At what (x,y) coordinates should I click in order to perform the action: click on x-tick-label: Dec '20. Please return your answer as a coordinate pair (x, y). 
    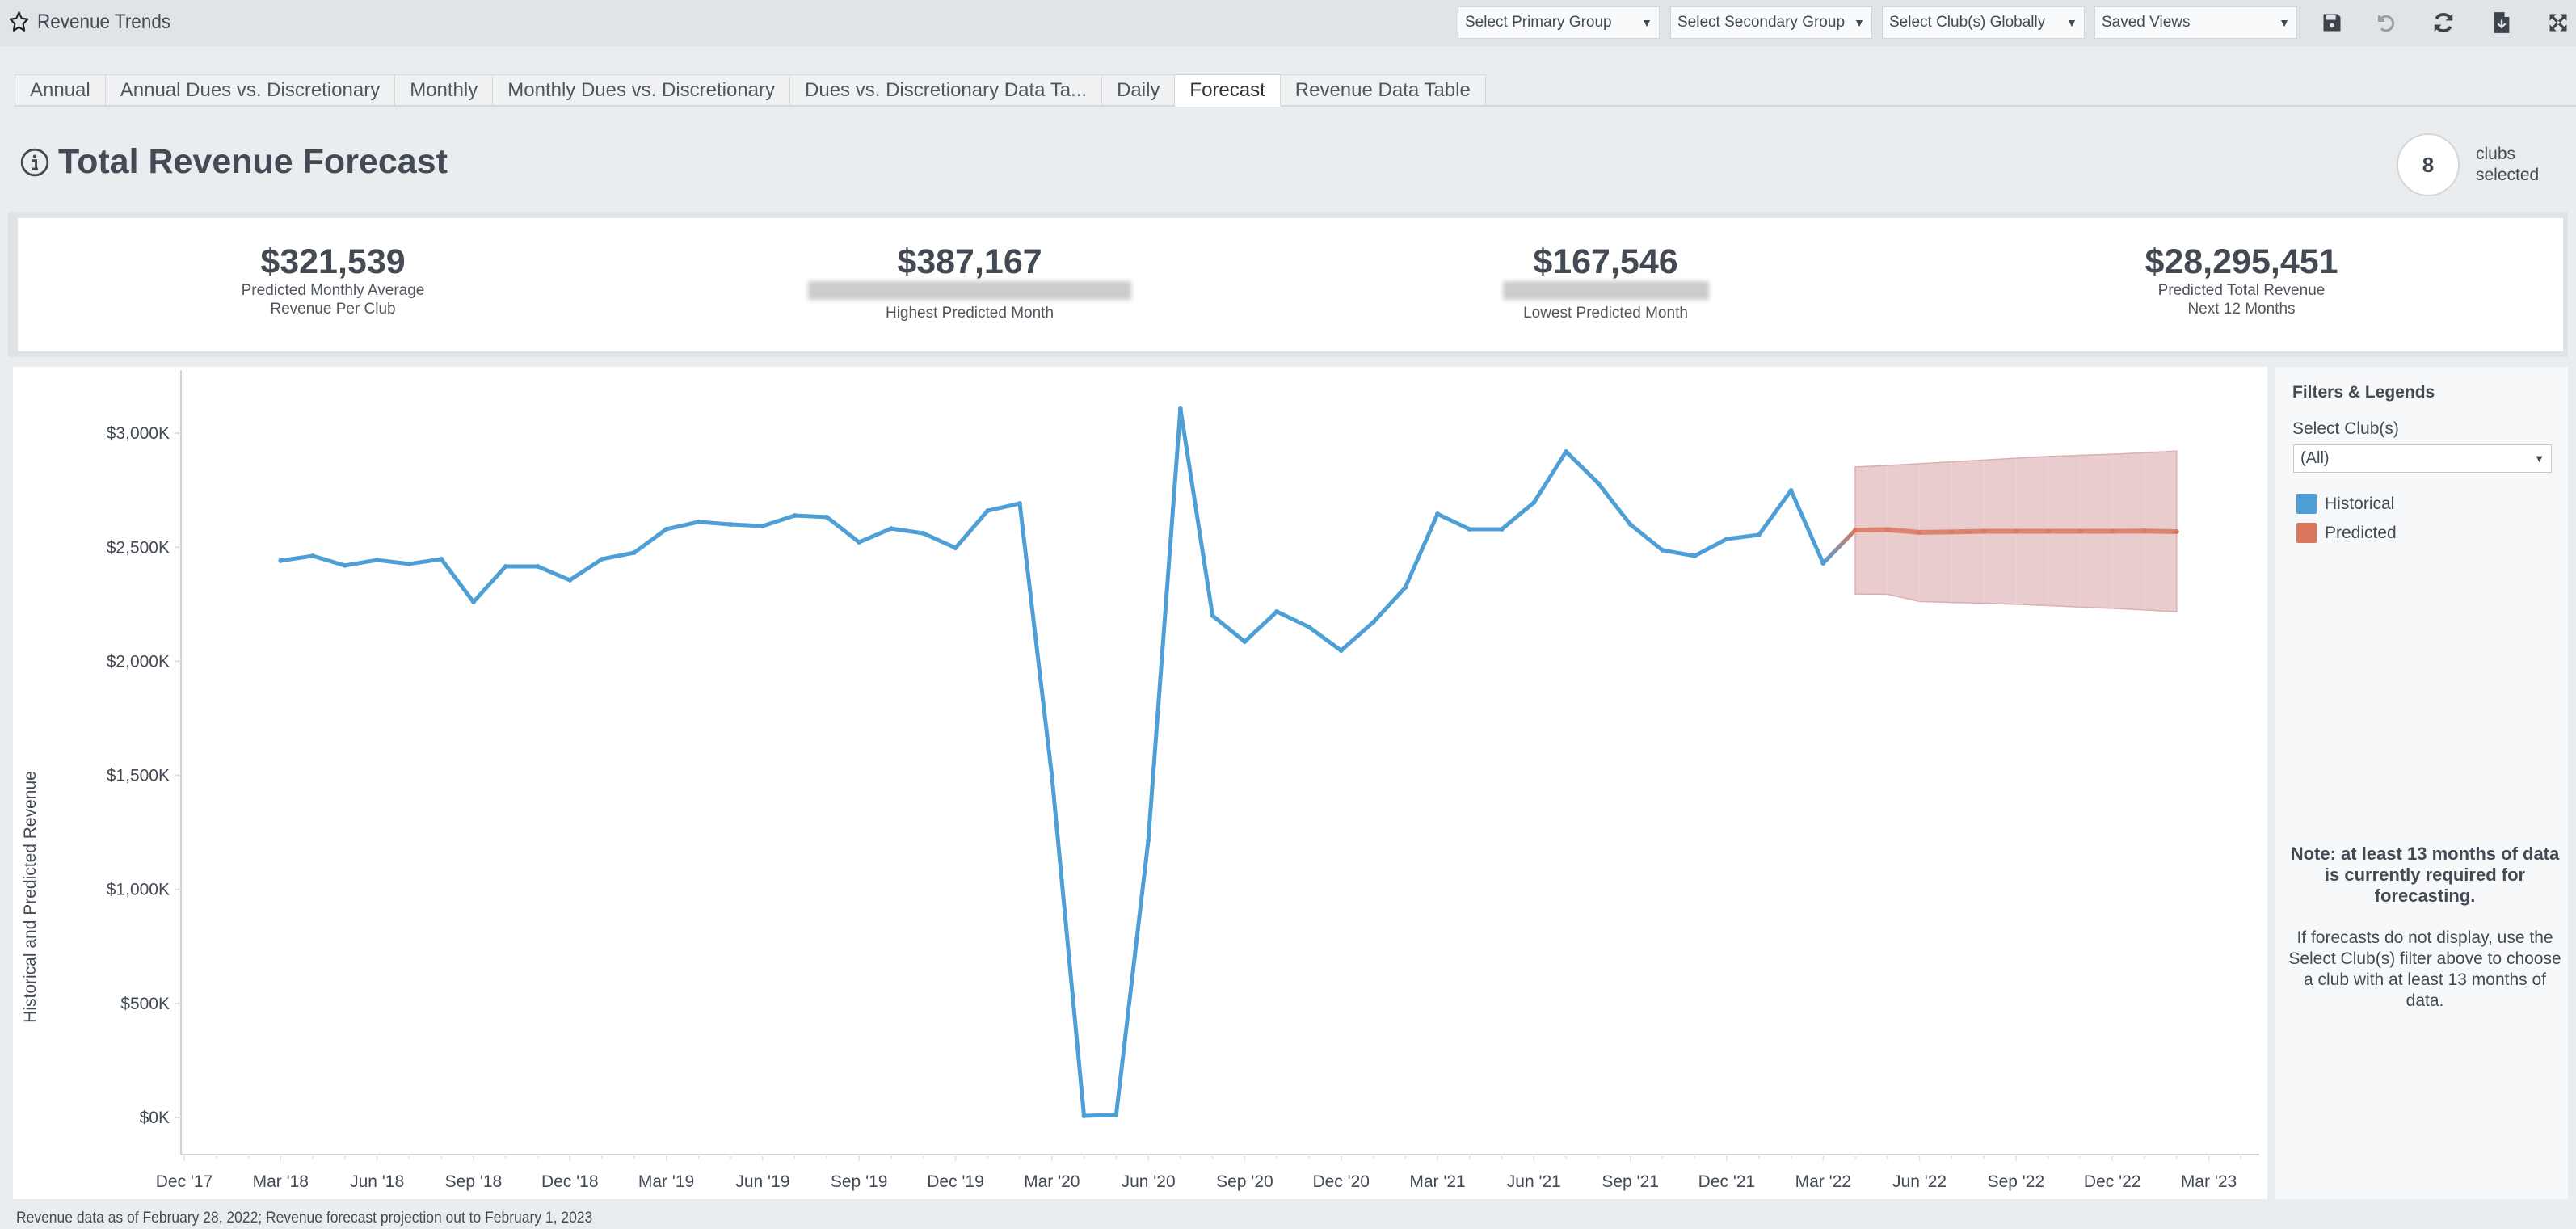
    Looking at the image, I should click on (1341, 1181).